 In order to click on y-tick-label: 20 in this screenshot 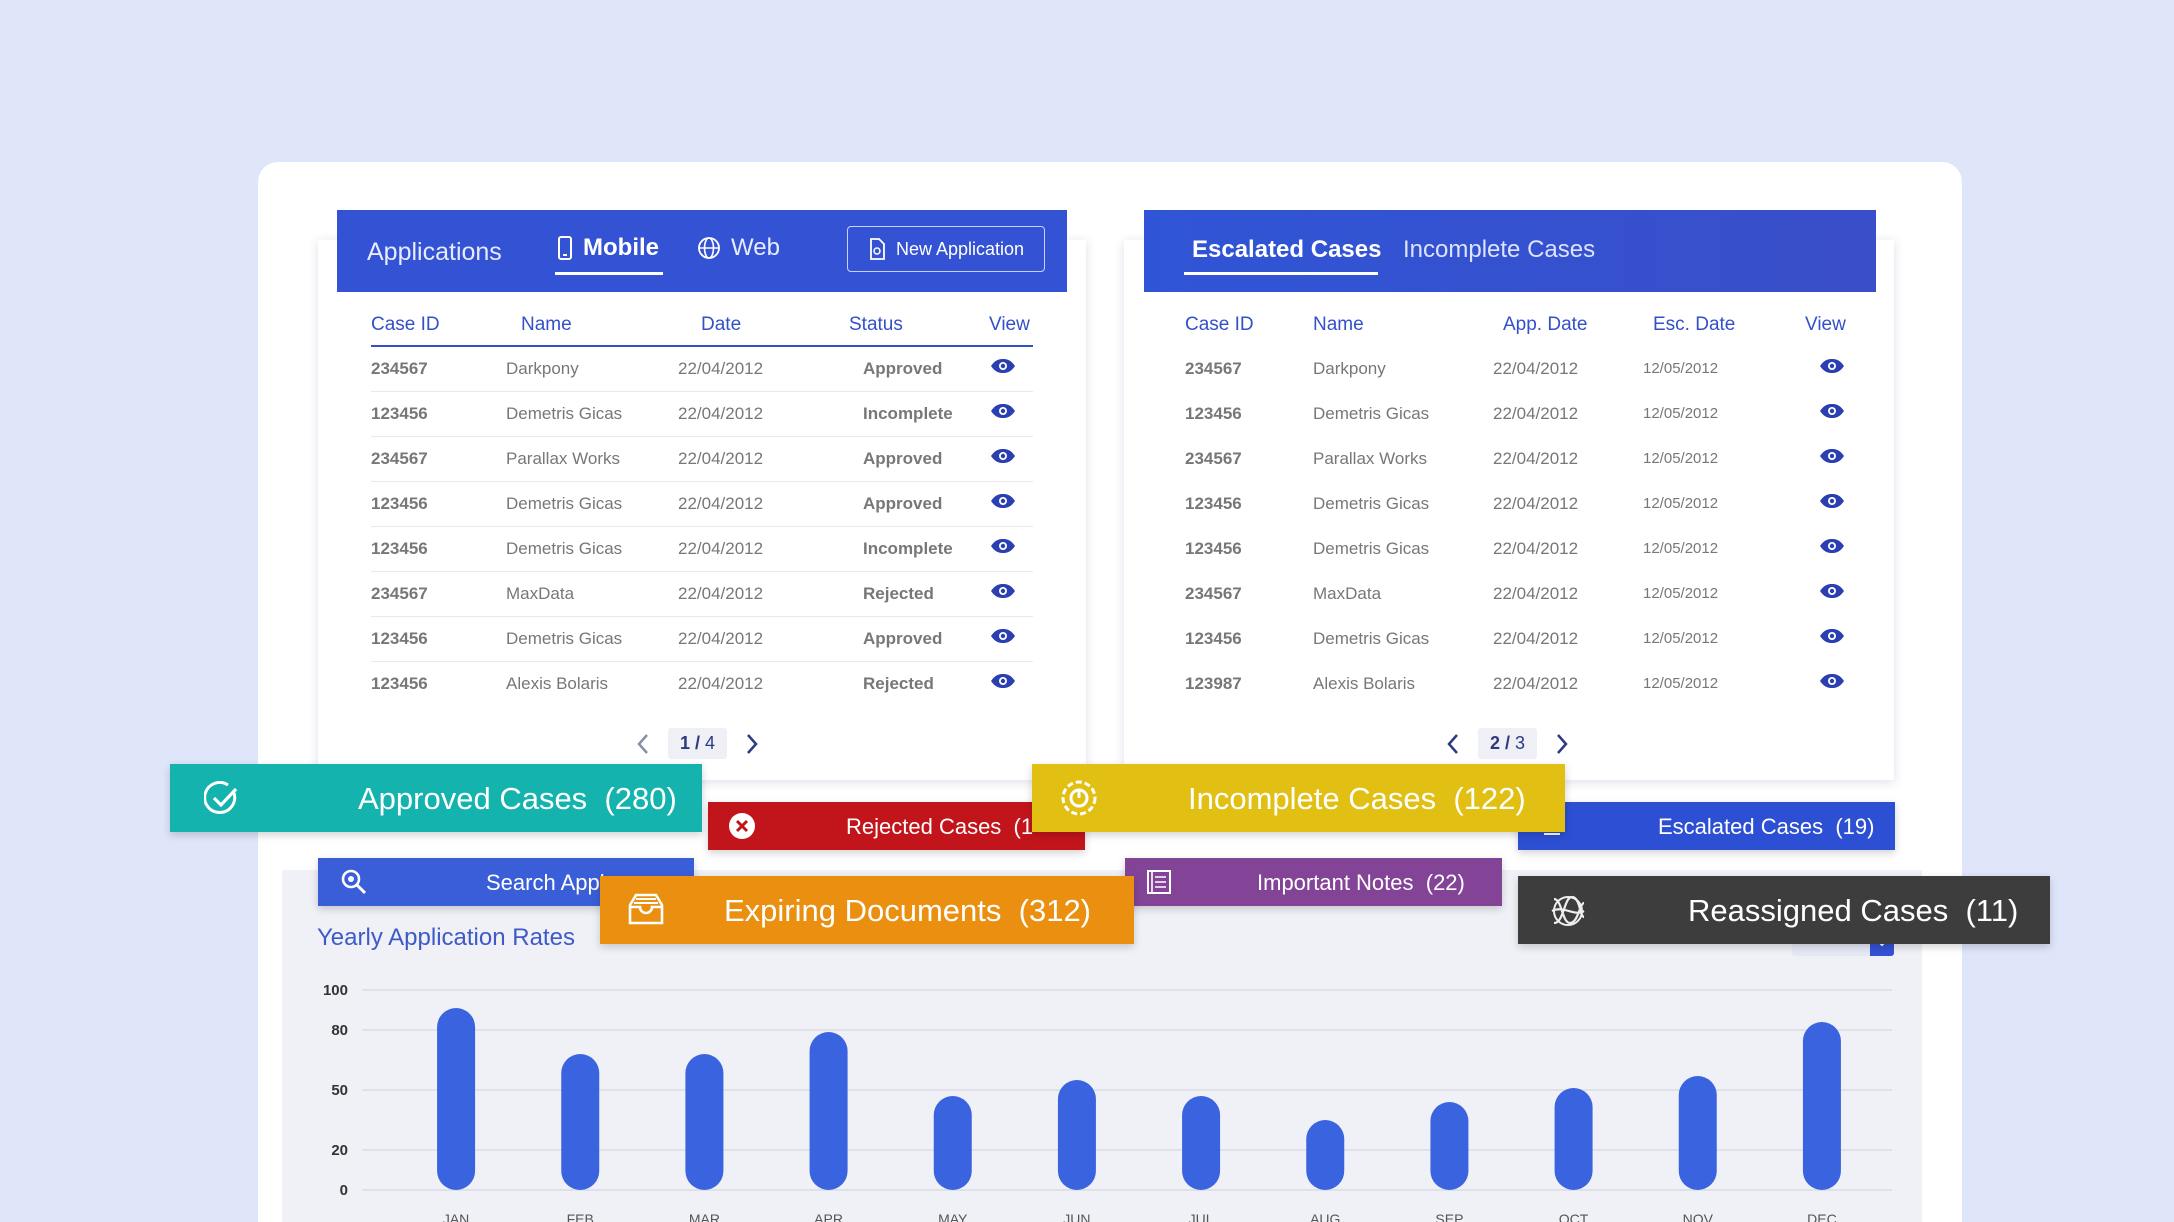, I will do `click(339, 1150)`.